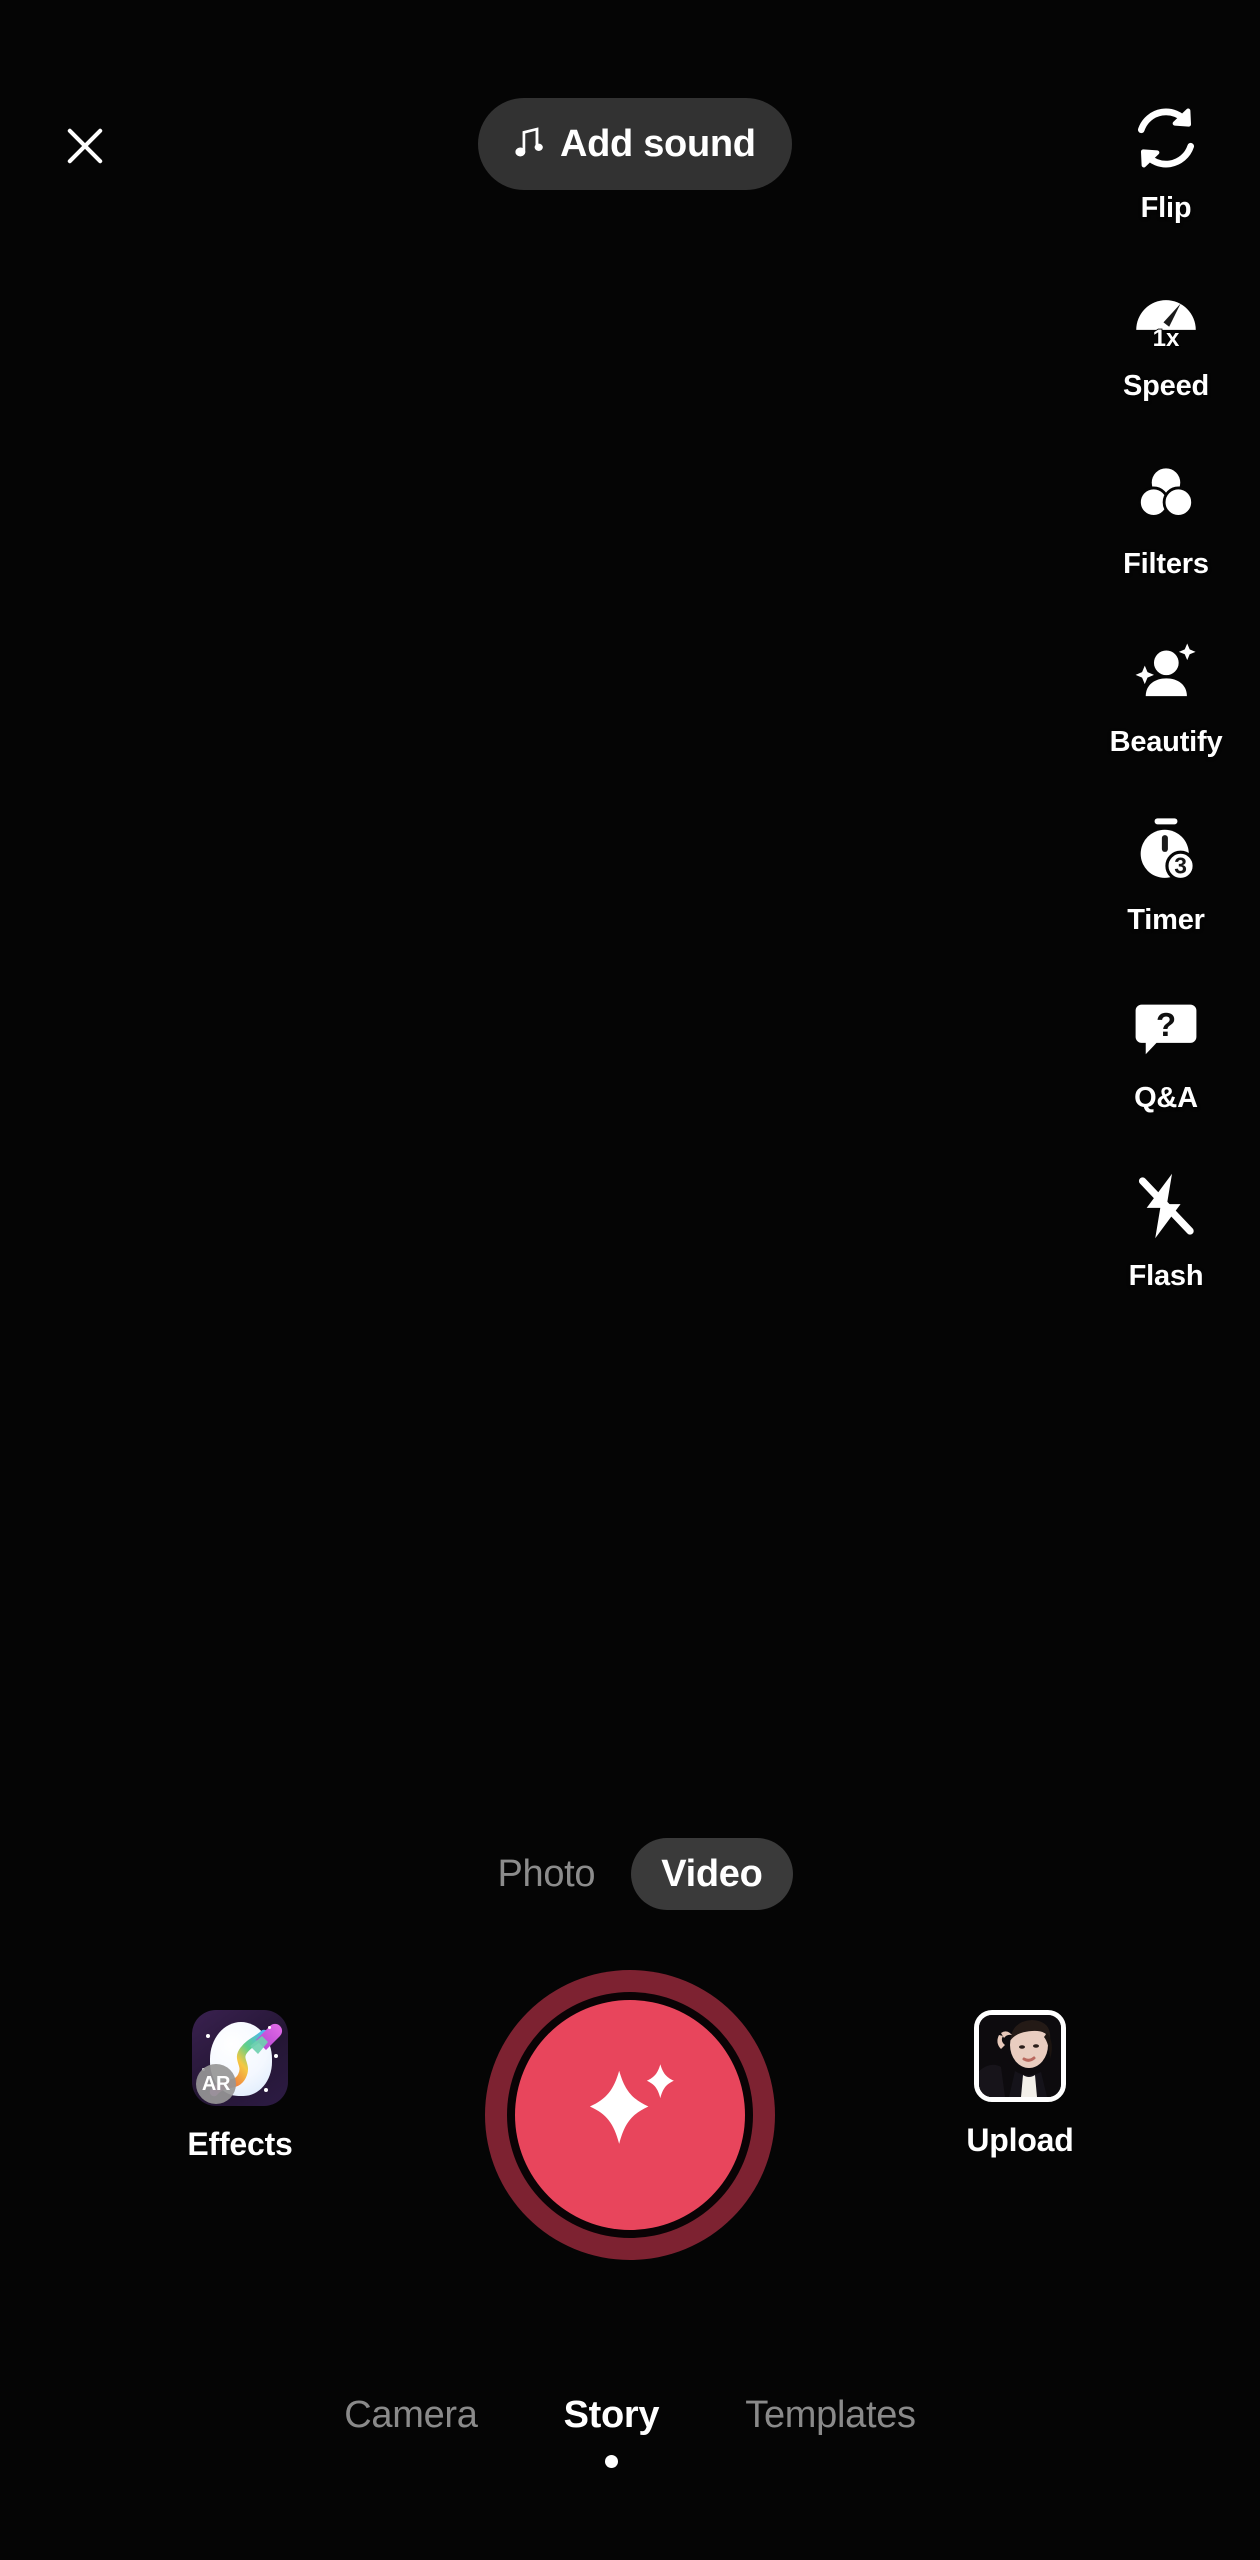 This screenshot has width=1260, height=2560. I want to click on mode-option-video: Video, so click(712, 1874).